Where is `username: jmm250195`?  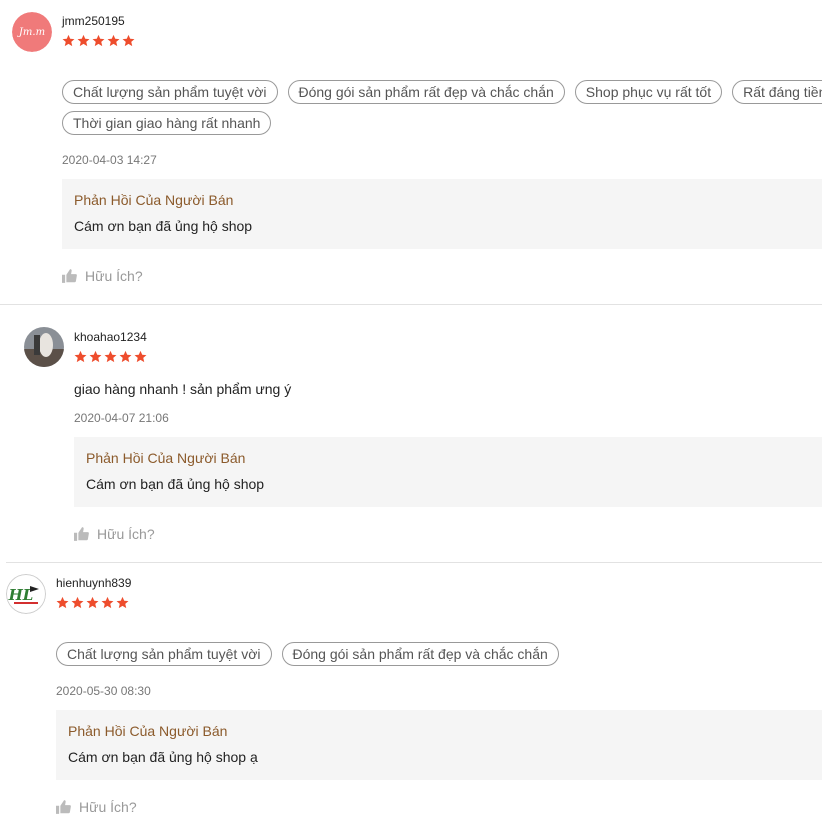 username: jmm250195 is located at coordinates (93, 21).